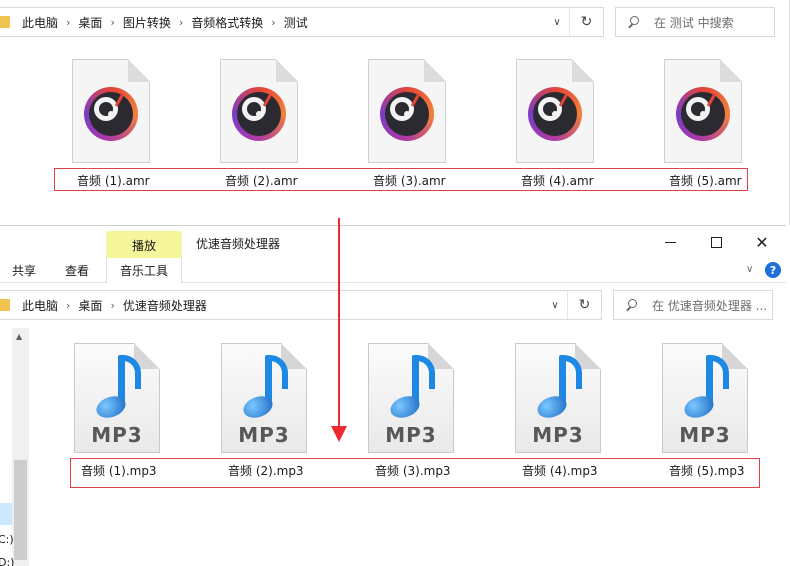 The width and height of the screenshot is (790, 566). What do you see at coordinates (560, 470) in the screenshot?
I see `file-name: 音频 (4).mp3` at bounding box center [560, 470].